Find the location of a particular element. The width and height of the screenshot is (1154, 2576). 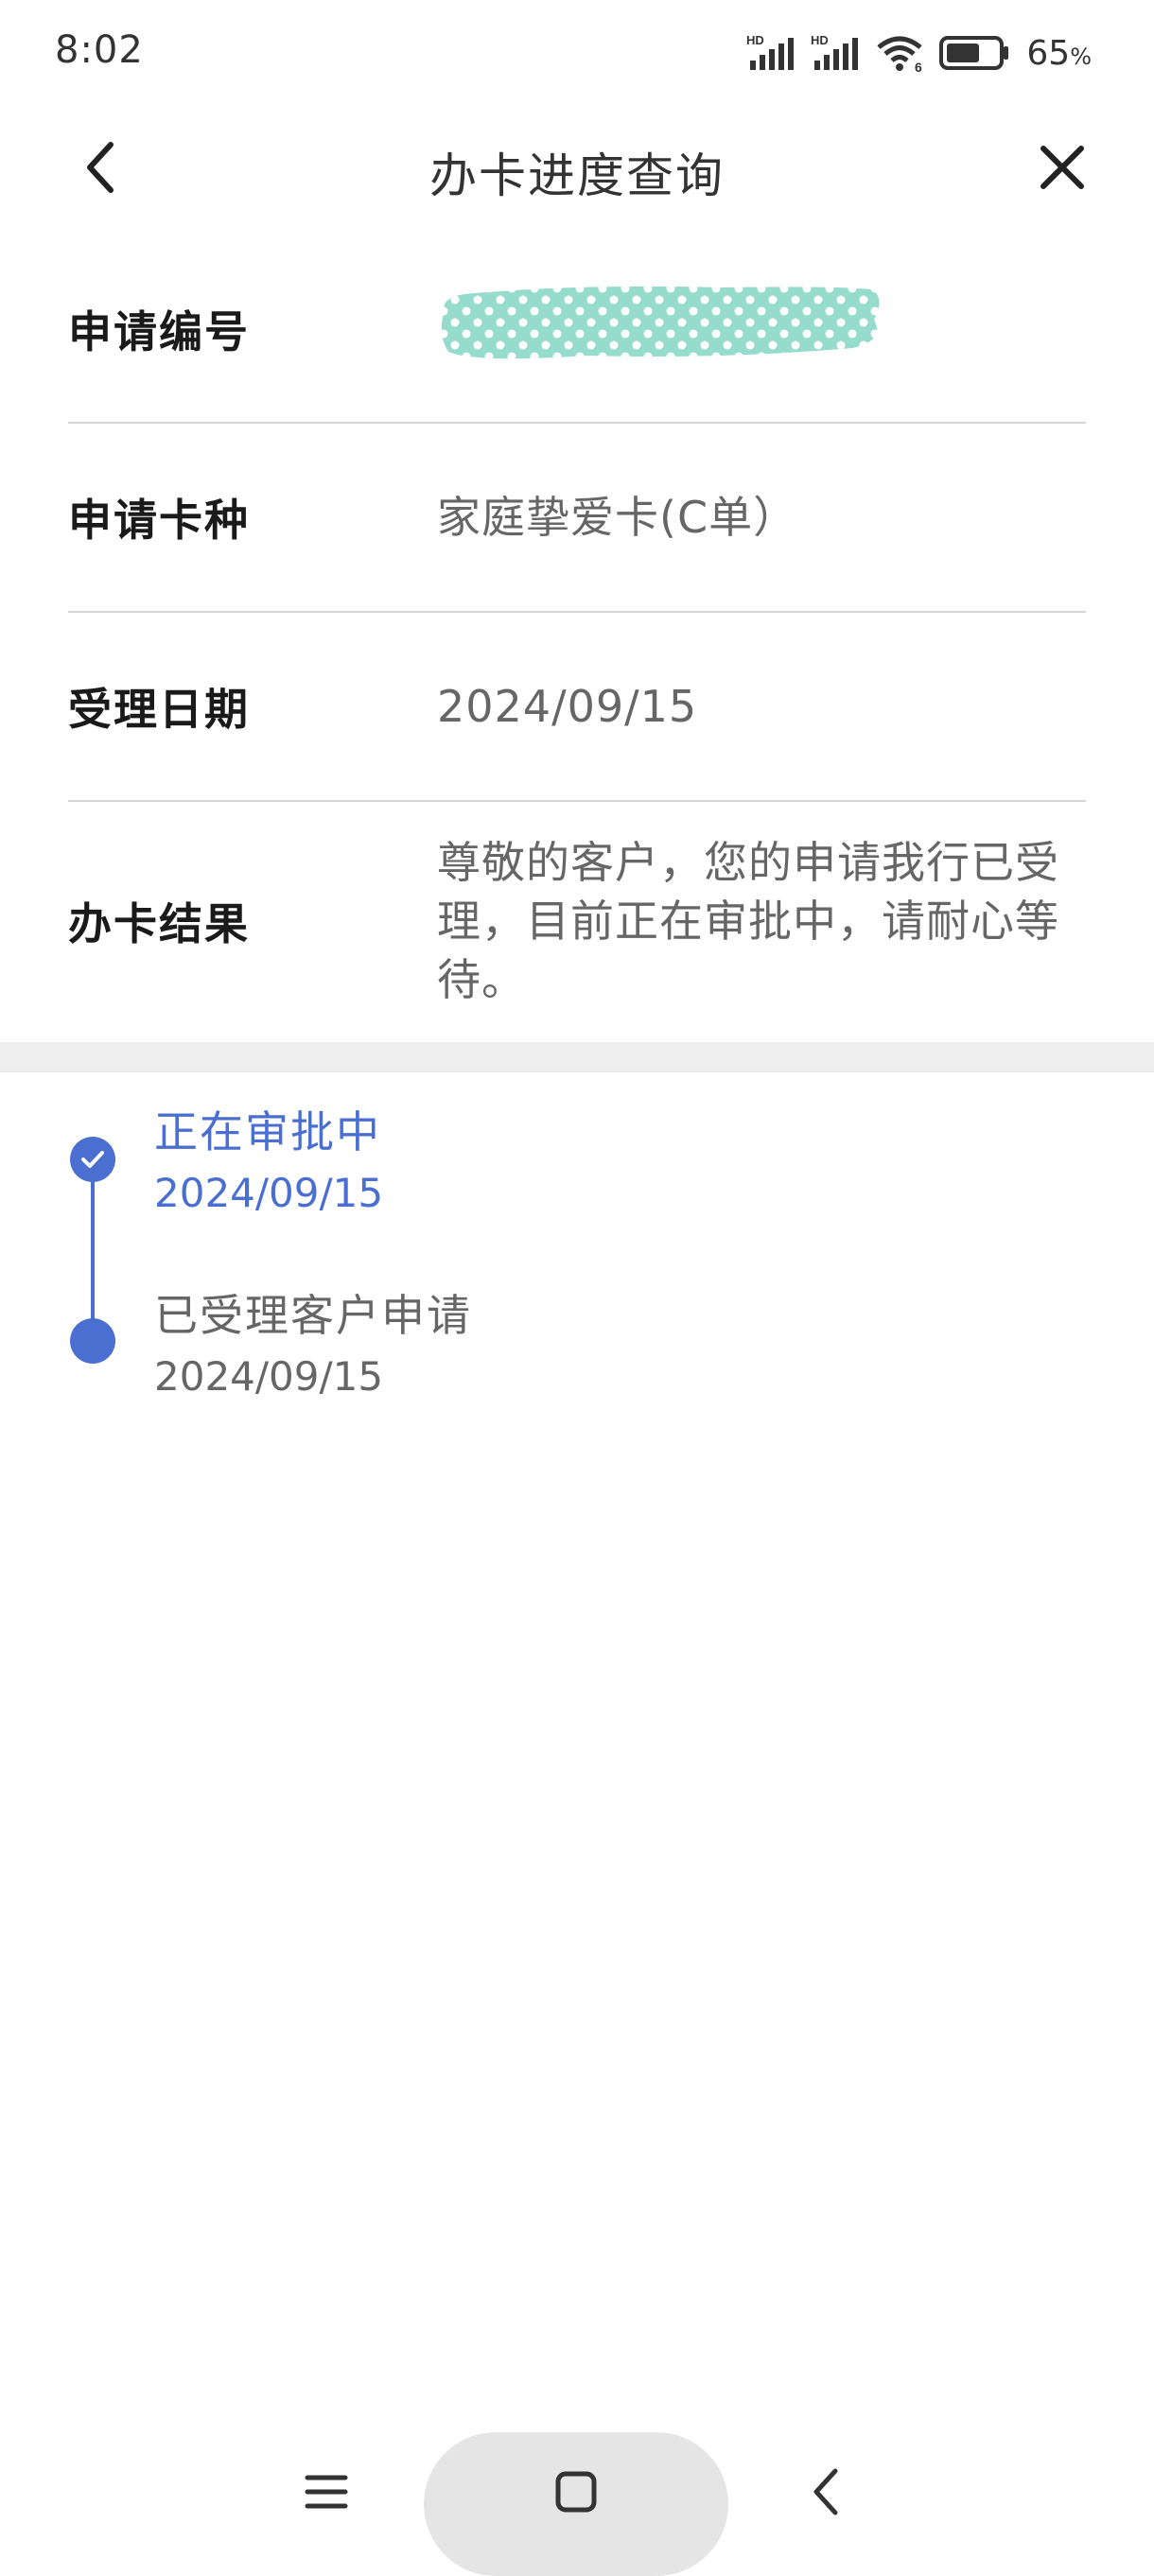

close-button is located at coordinates (1062, 167).